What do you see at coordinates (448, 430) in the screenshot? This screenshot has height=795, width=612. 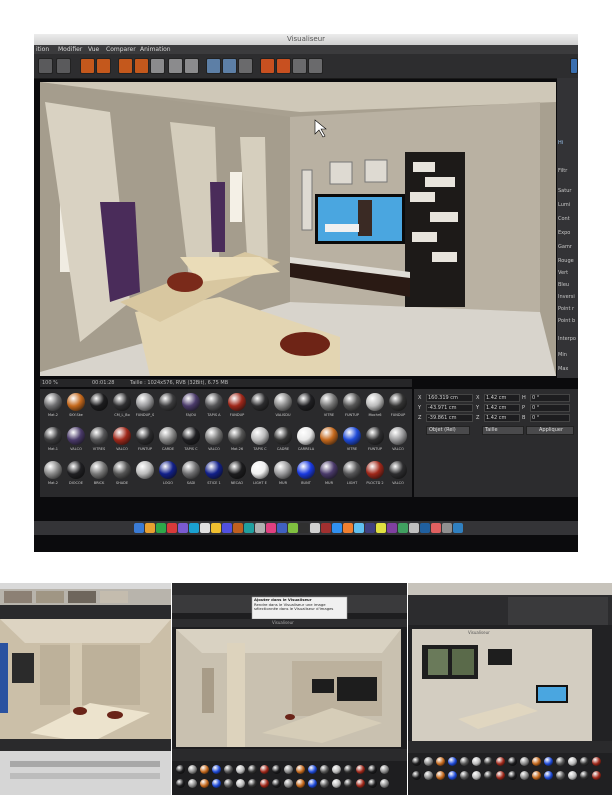 I see `coordinate-mode-select: Objet (Rel)` at bounding box center [448, 430].